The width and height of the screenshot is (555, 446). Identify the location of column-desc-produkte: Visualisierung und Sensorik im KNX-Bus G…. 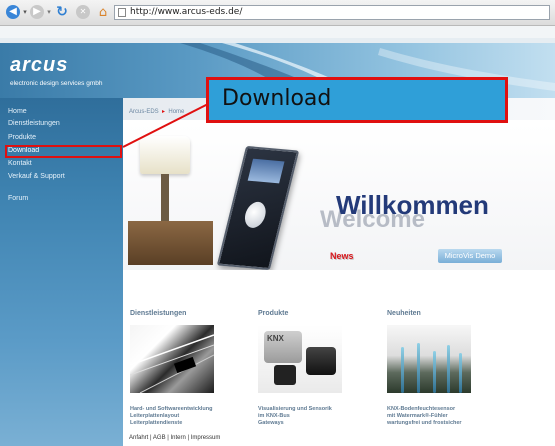
(295, 416).